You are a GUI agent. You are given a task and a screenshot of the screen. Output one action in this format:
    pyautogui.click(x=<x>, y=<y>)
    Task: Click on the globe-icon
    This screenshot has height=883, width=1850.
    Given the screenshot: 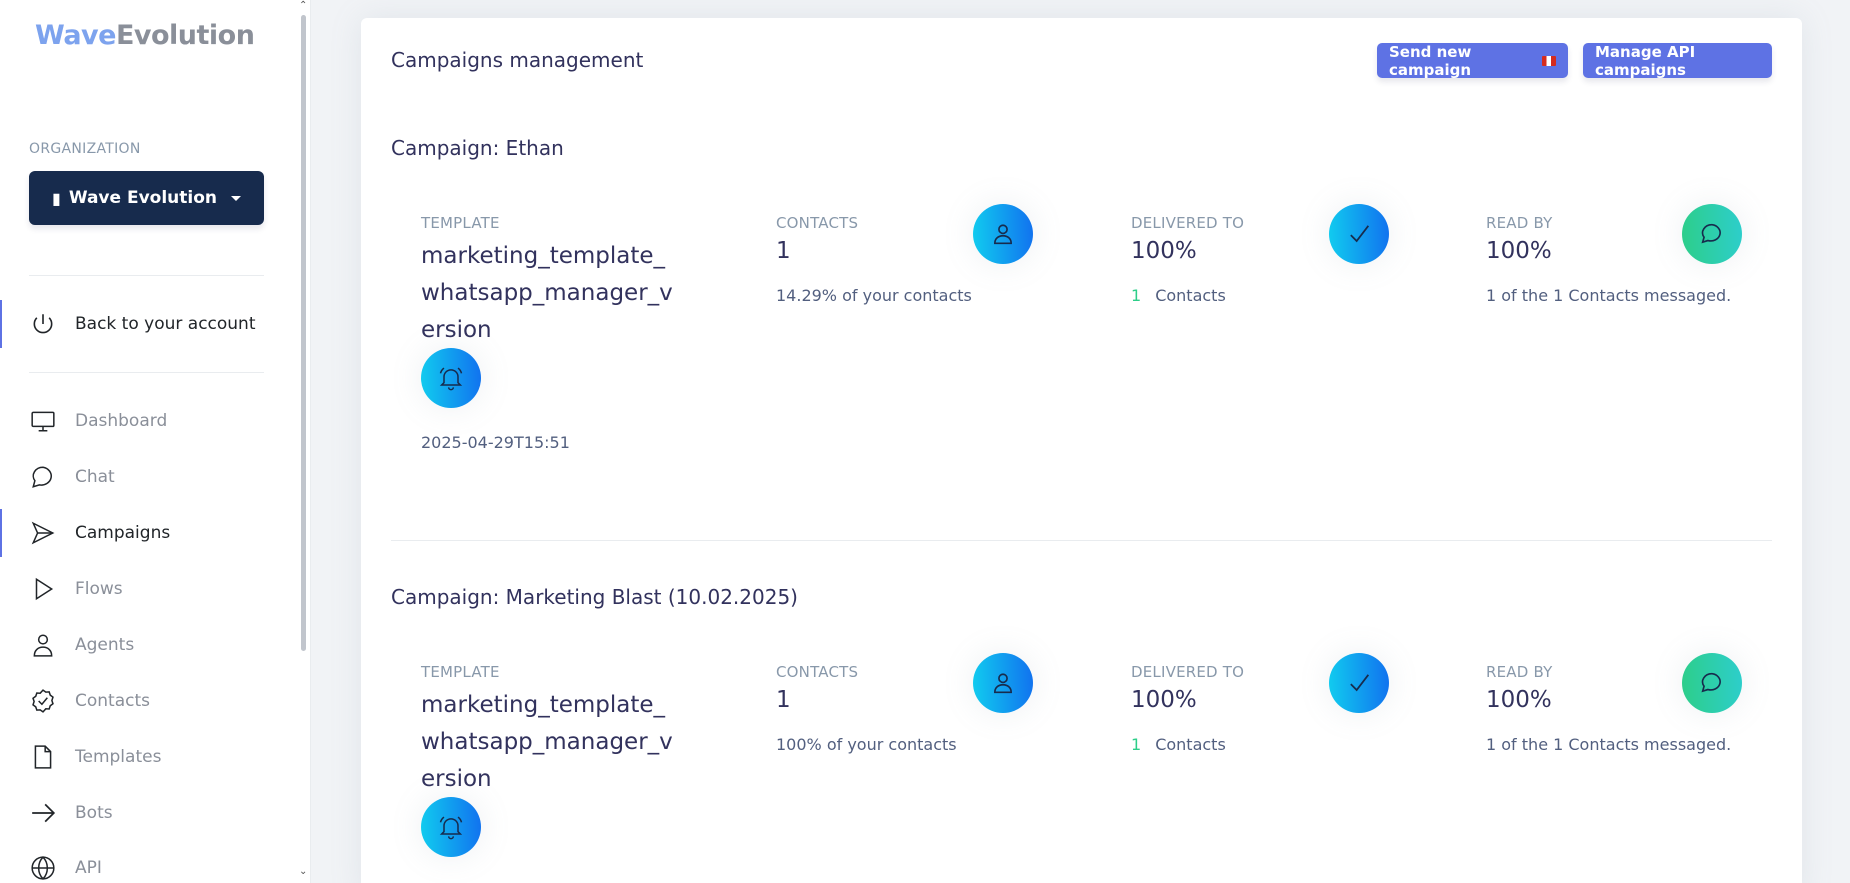 What is the action you would take?
    pyautogui.click(x=43, y=868)
    